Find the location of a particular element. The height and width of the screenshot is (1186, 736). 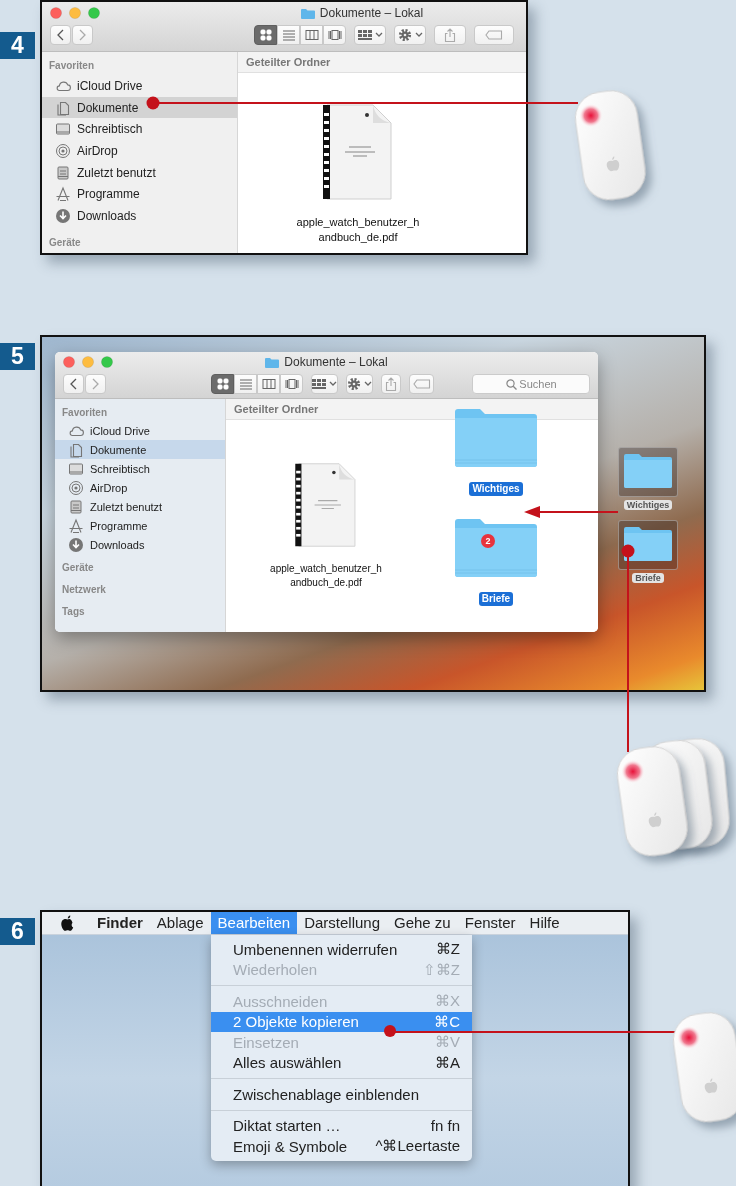

keyboard-shortcut: ⌘V is located at coordinates (447, 1042).